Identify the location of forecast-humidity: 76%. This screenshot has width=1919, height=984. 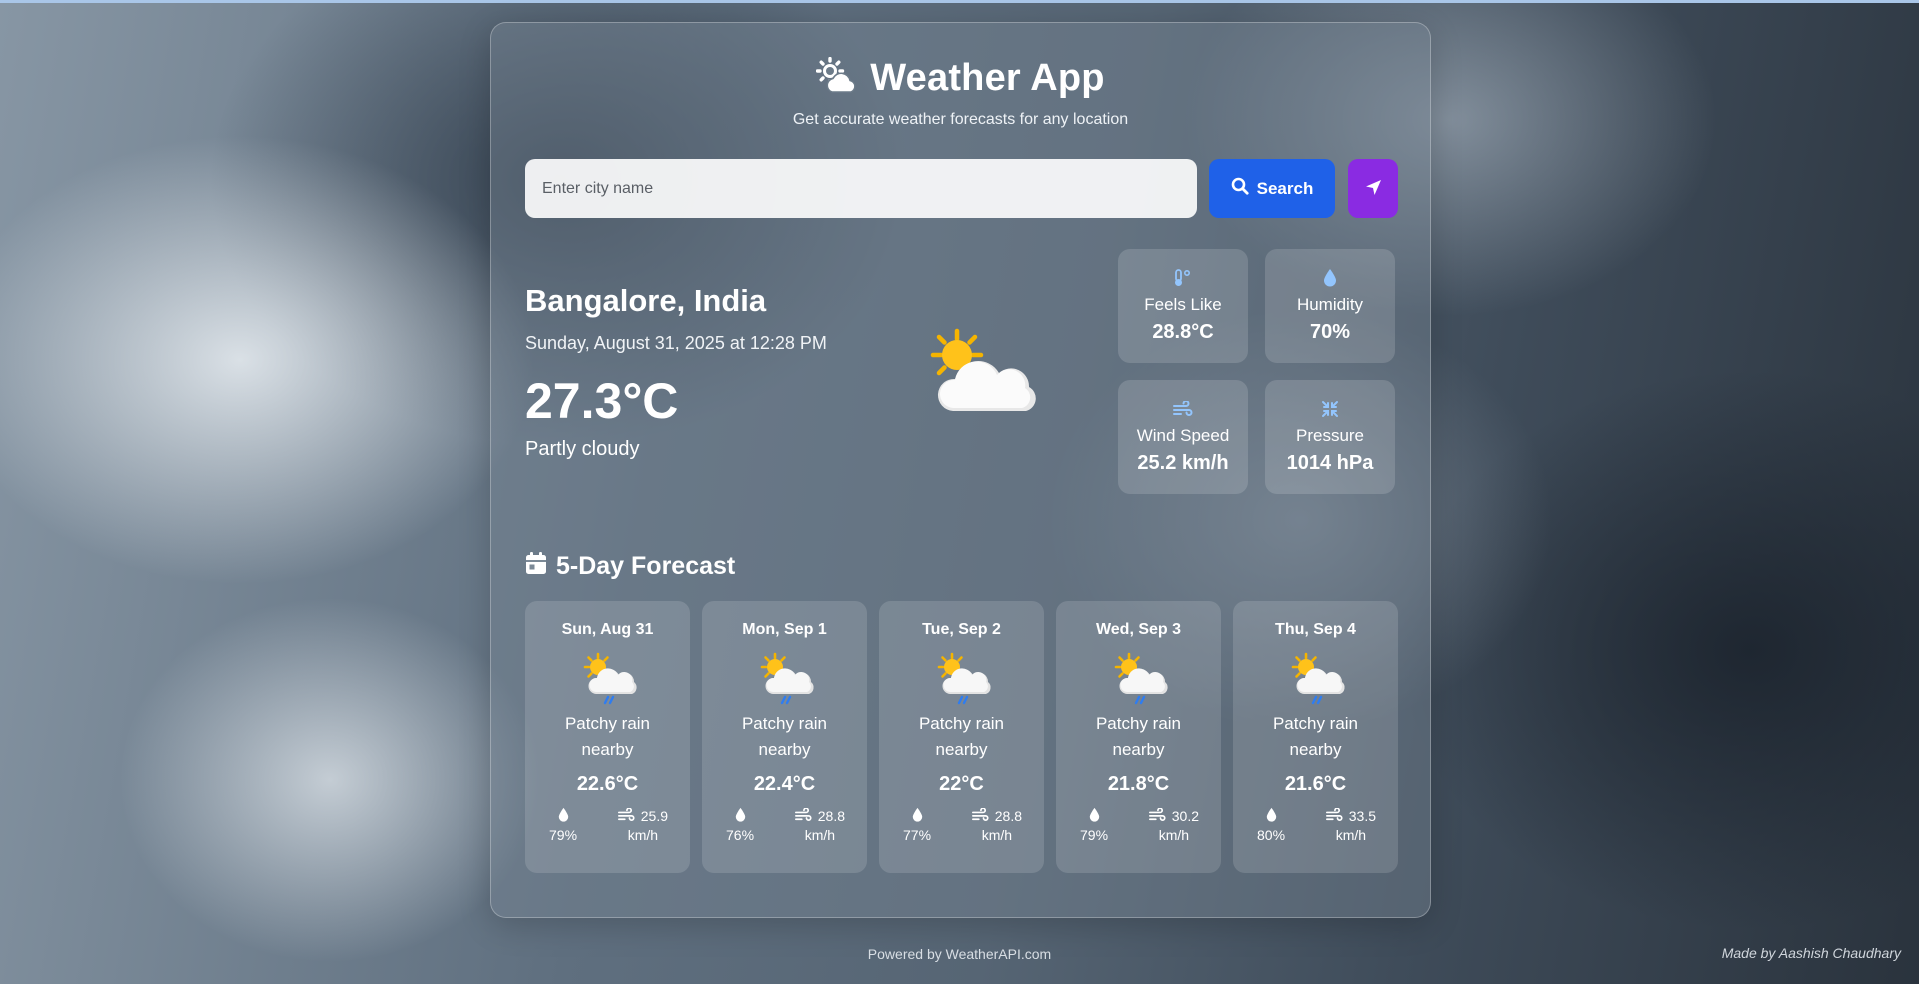
(740, 825).